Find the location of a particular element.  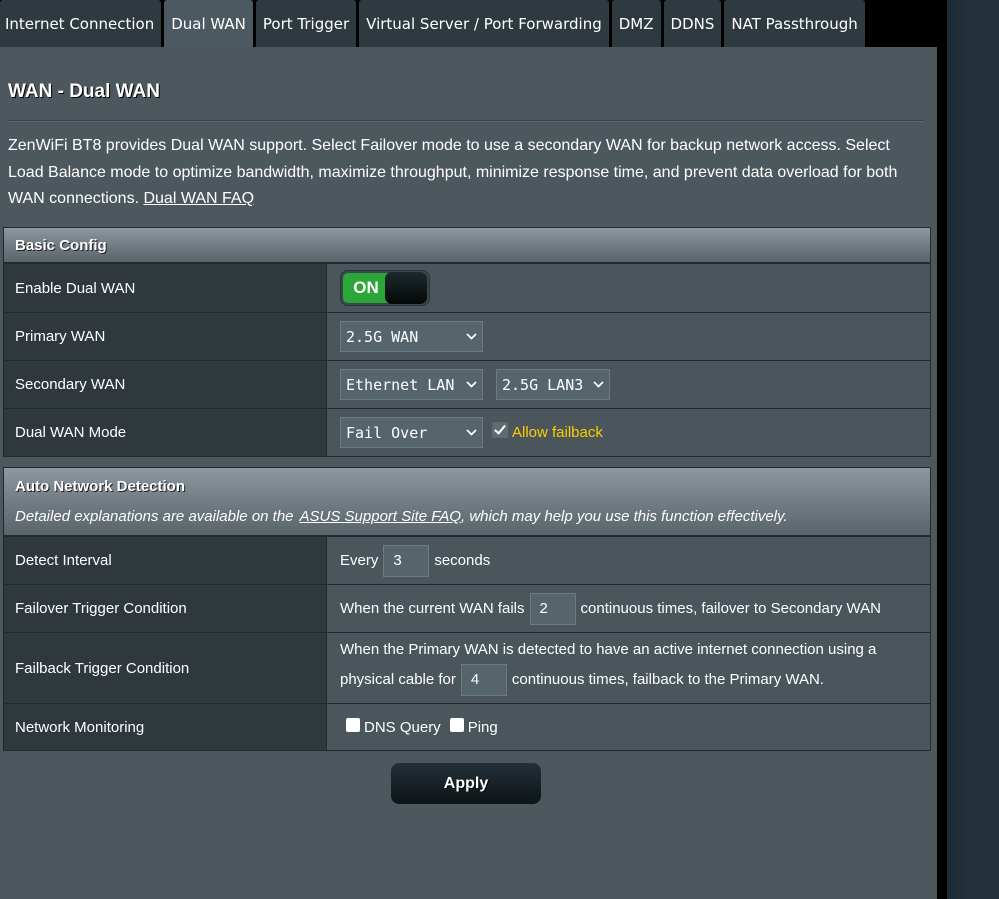

failback-trigger-label: Failback Trigger Condition is located at coordinates (165, 668).